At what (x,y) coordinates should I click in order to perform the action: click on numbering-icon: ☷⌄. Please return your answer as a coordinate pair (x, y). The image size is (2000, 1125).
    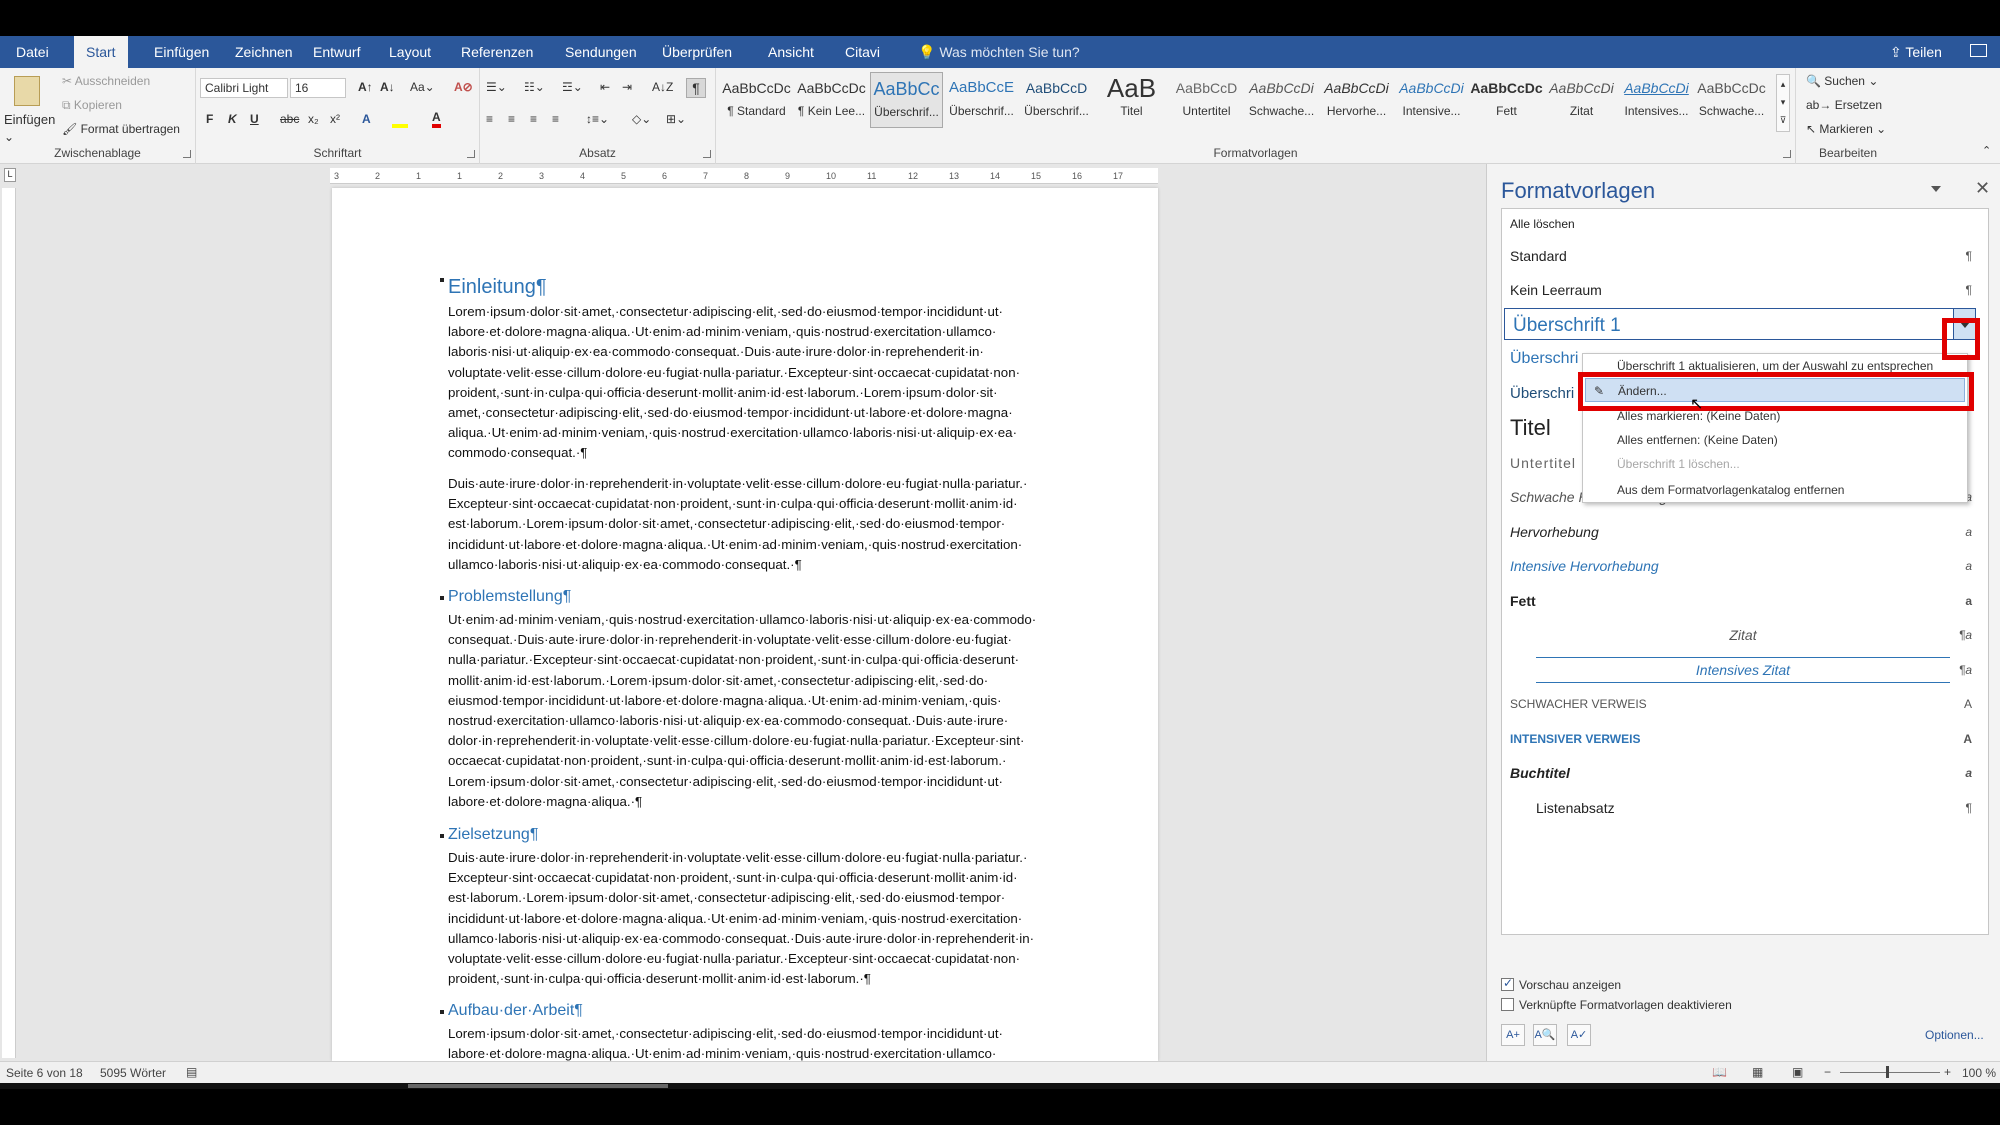
    Looking at the image, I should click on (534, 87).